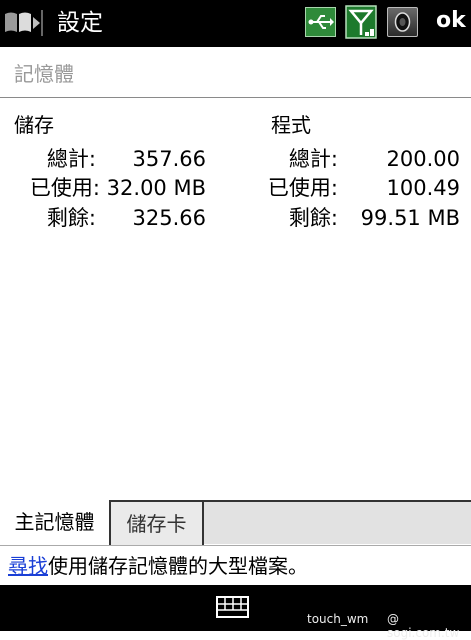 The height and width of the screenshot is (640, 471). I want to click on program-used-value: 100.49, so click(423, 188).